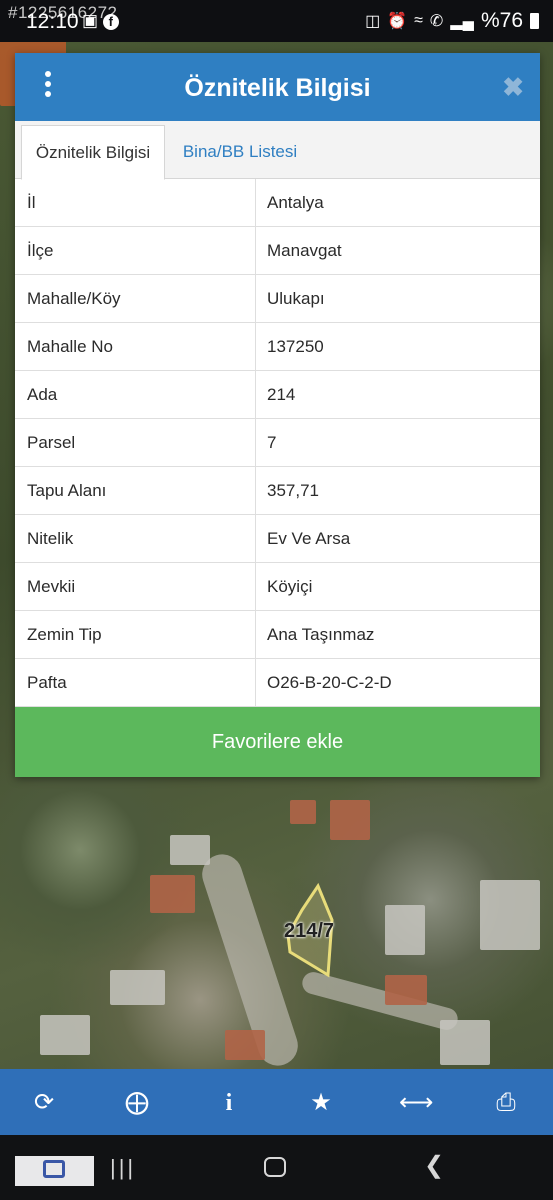  I want to click on table-row: Nitelik Ev Ve Arsa, so click(277, 539).